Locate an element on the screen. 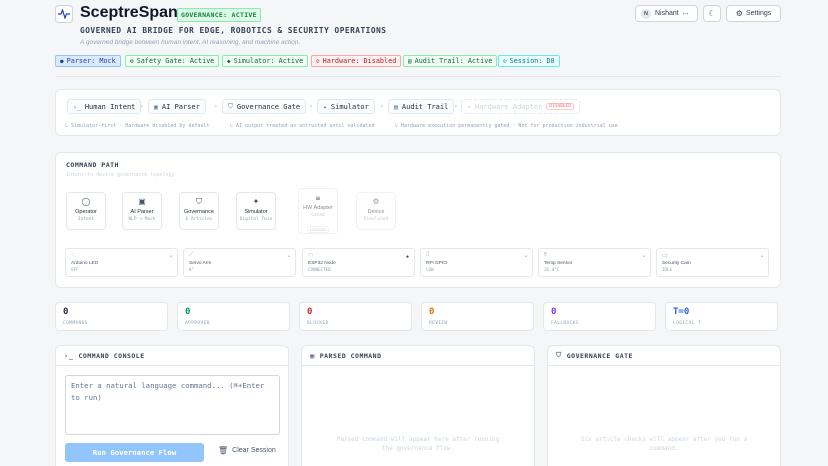 The width and height of the screenshot is (828, 466). trash-icon: 🗑︎ is located at coordinates (223, 450).